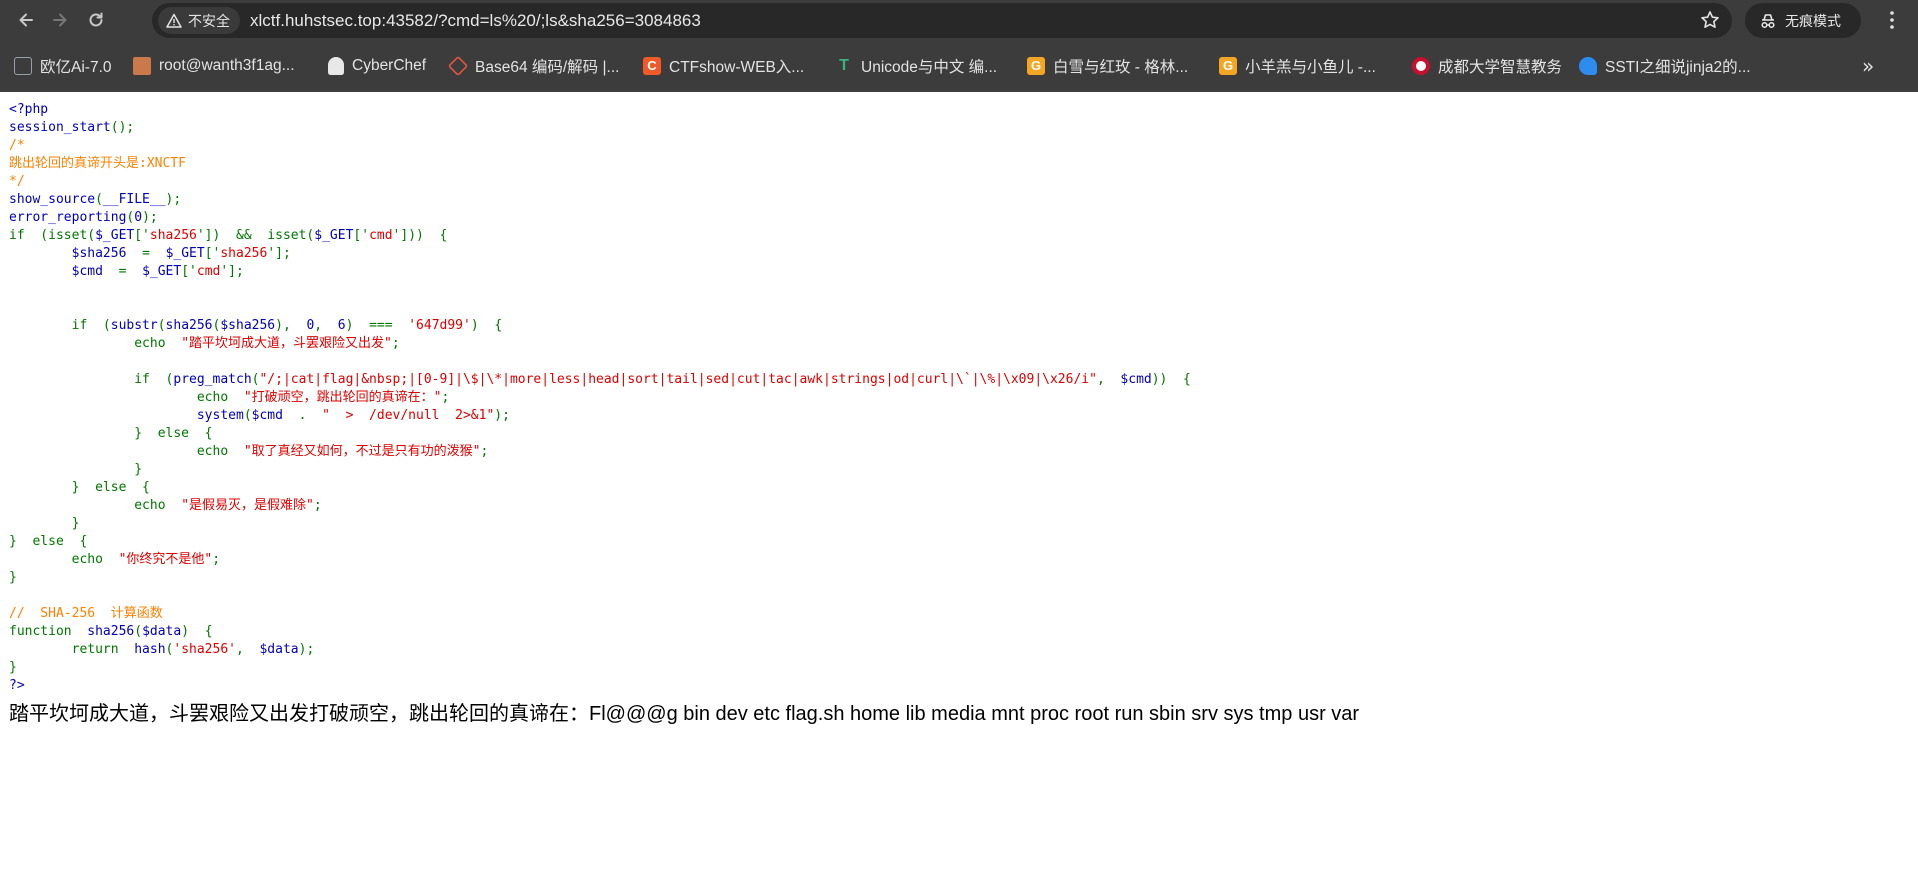 Image resolution: width=1918 pixels, height=874 pixels. Describe the element at coordinates (959, 182) in the screenshot. I see `code-line: */` at that location.